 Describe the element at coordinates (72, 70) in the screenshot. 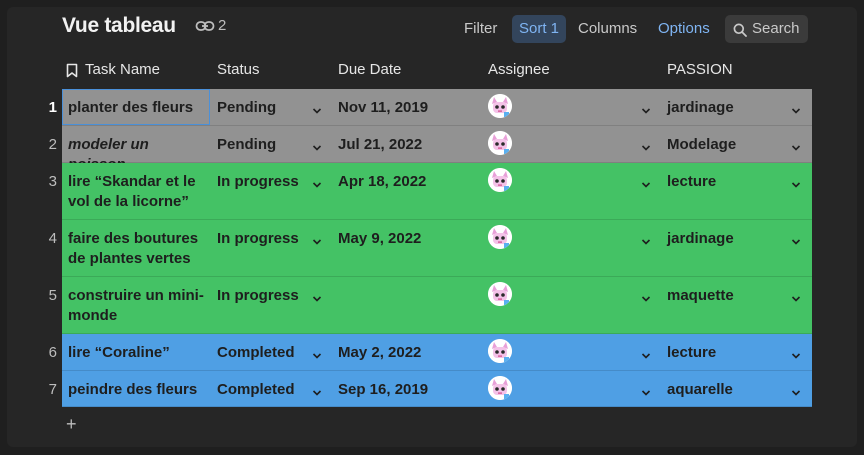

I see `bookmark-icon` at that location.